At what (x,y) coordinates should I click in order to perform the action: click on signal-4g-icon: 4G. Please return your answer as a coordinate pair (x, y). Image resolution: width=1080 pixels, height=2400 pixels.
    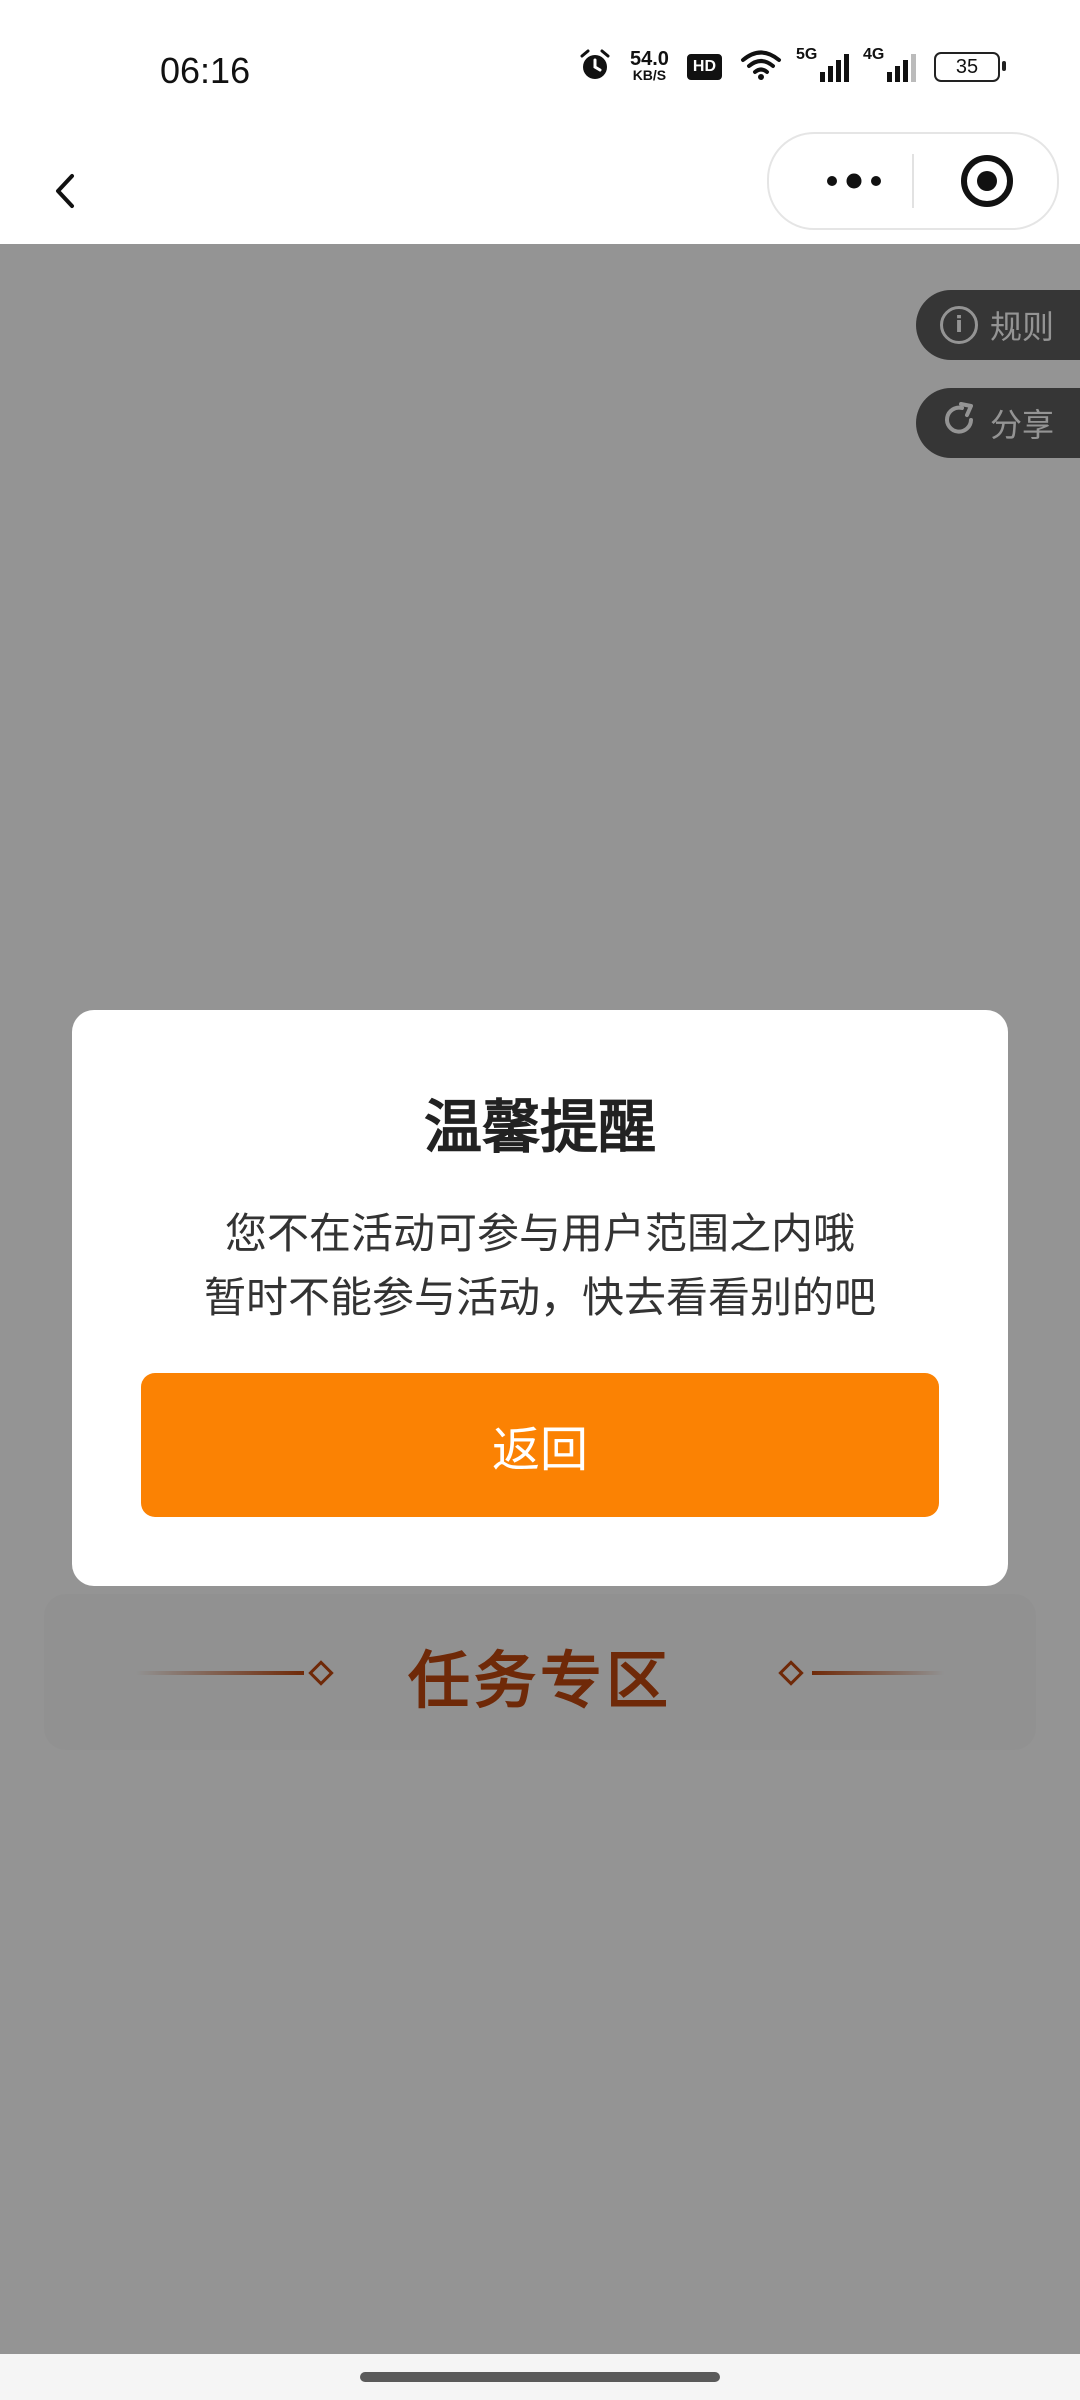
    Looking at the image, I should click on (889, 64).